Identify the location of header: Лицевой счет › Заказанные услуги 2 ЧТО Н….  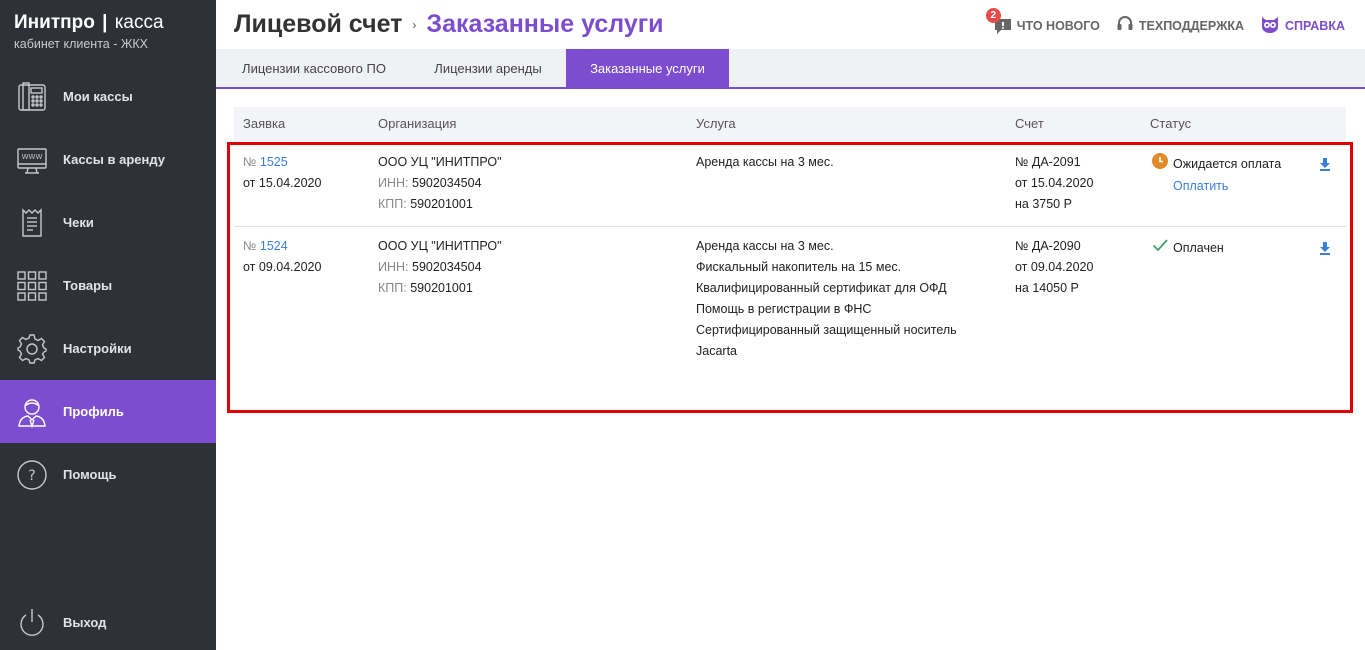
(790, 24).